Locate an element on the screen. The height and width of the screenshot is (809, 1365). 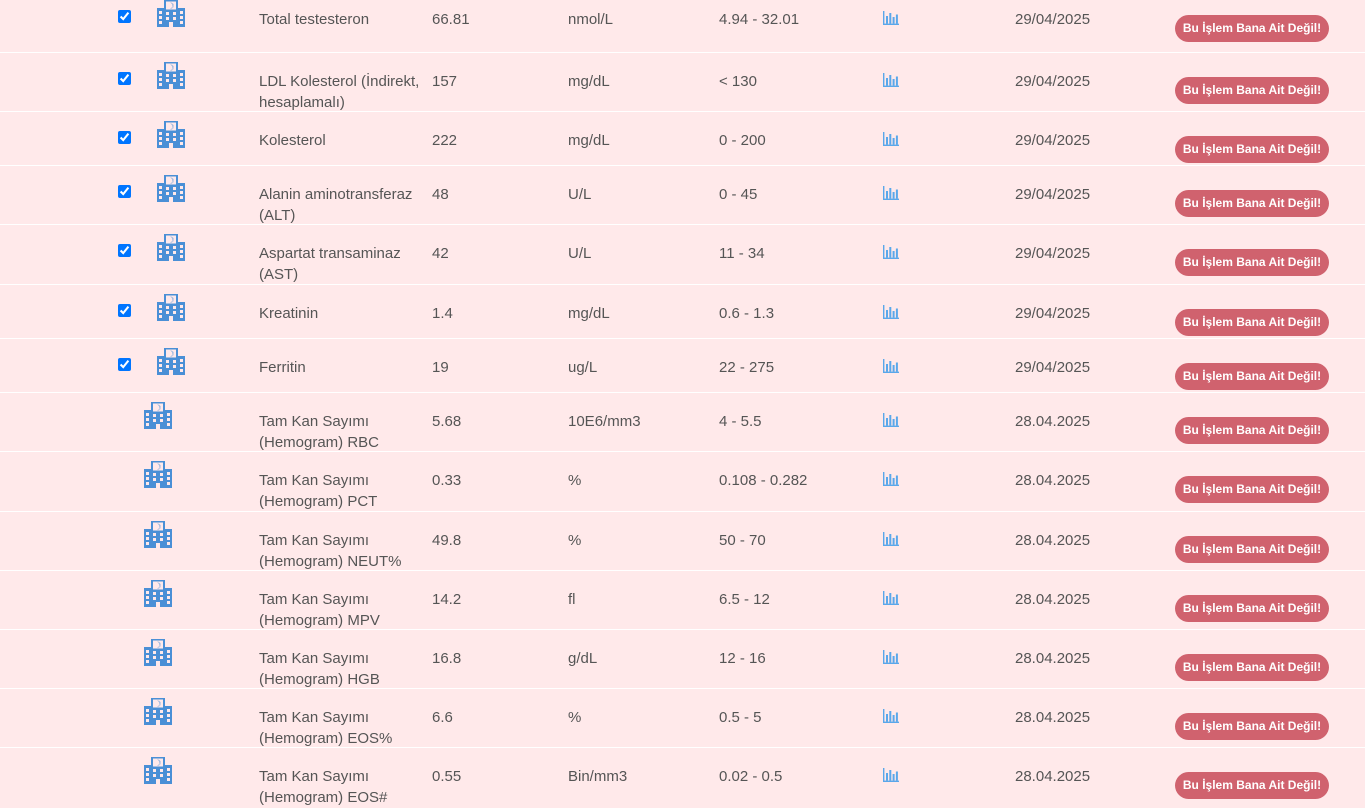
reference-range: 4 - 5.5 is located at coordinates (740, 421).